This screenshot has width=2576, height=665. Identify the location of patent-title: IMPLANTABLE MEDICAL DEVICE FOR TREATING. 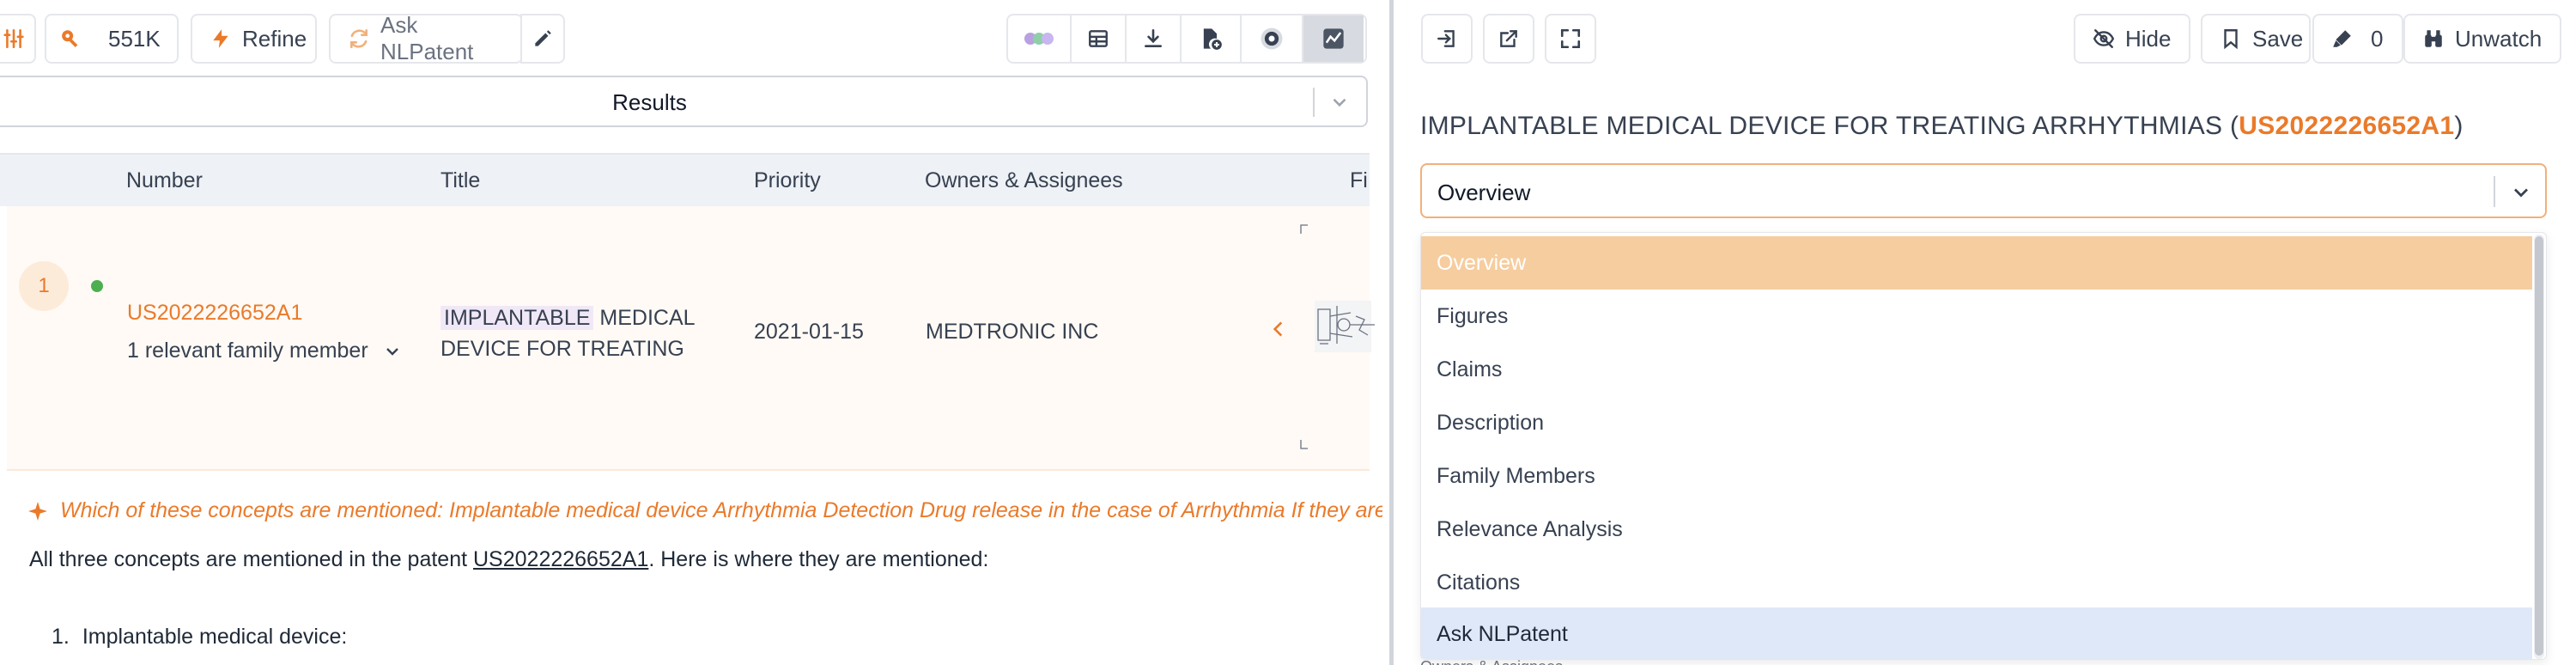
(577, 333).